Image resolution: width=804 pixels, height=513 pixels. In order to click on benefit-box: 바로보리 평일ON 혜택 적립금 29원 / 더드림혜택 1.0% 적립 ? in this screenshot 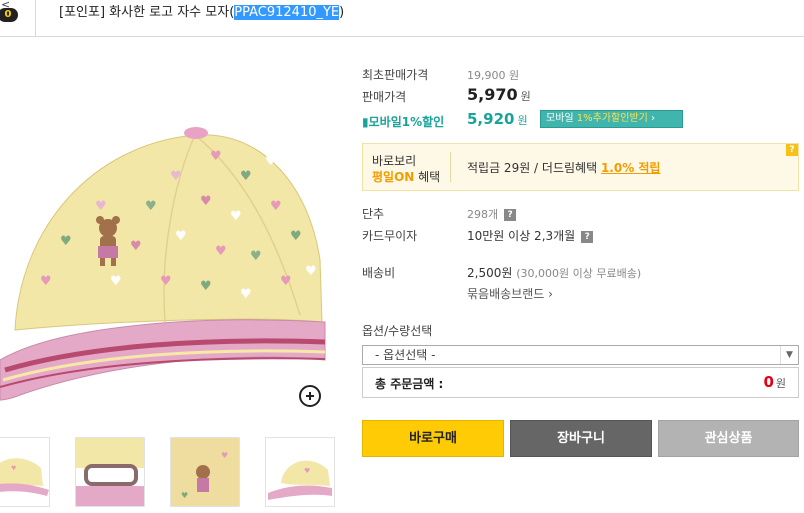, I will do `click(580, 167)`.